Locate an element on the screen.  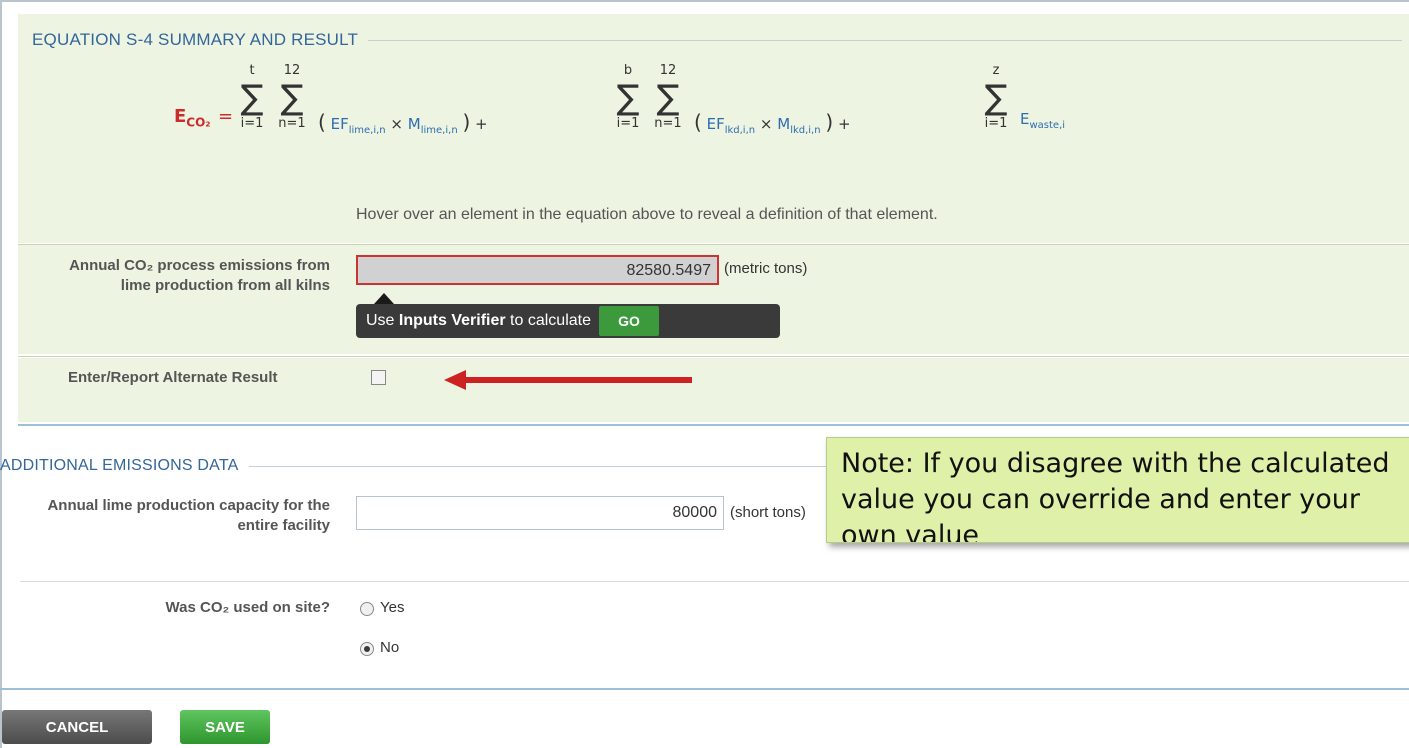
sum-symbol-b: b ∑ i=1 is located at coordinates (628, 92).